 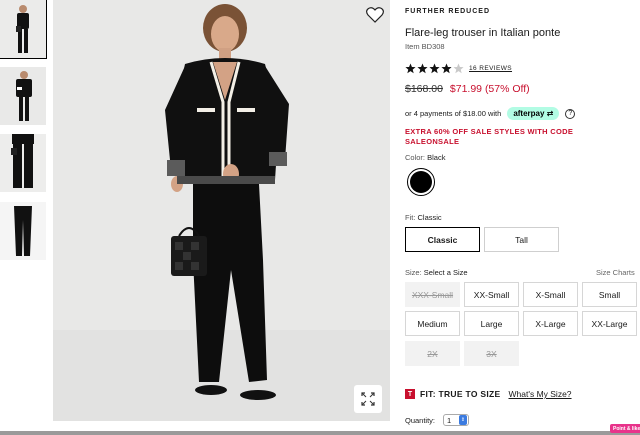 I want to click on size-option: Medium, so click(x=432, y=323).